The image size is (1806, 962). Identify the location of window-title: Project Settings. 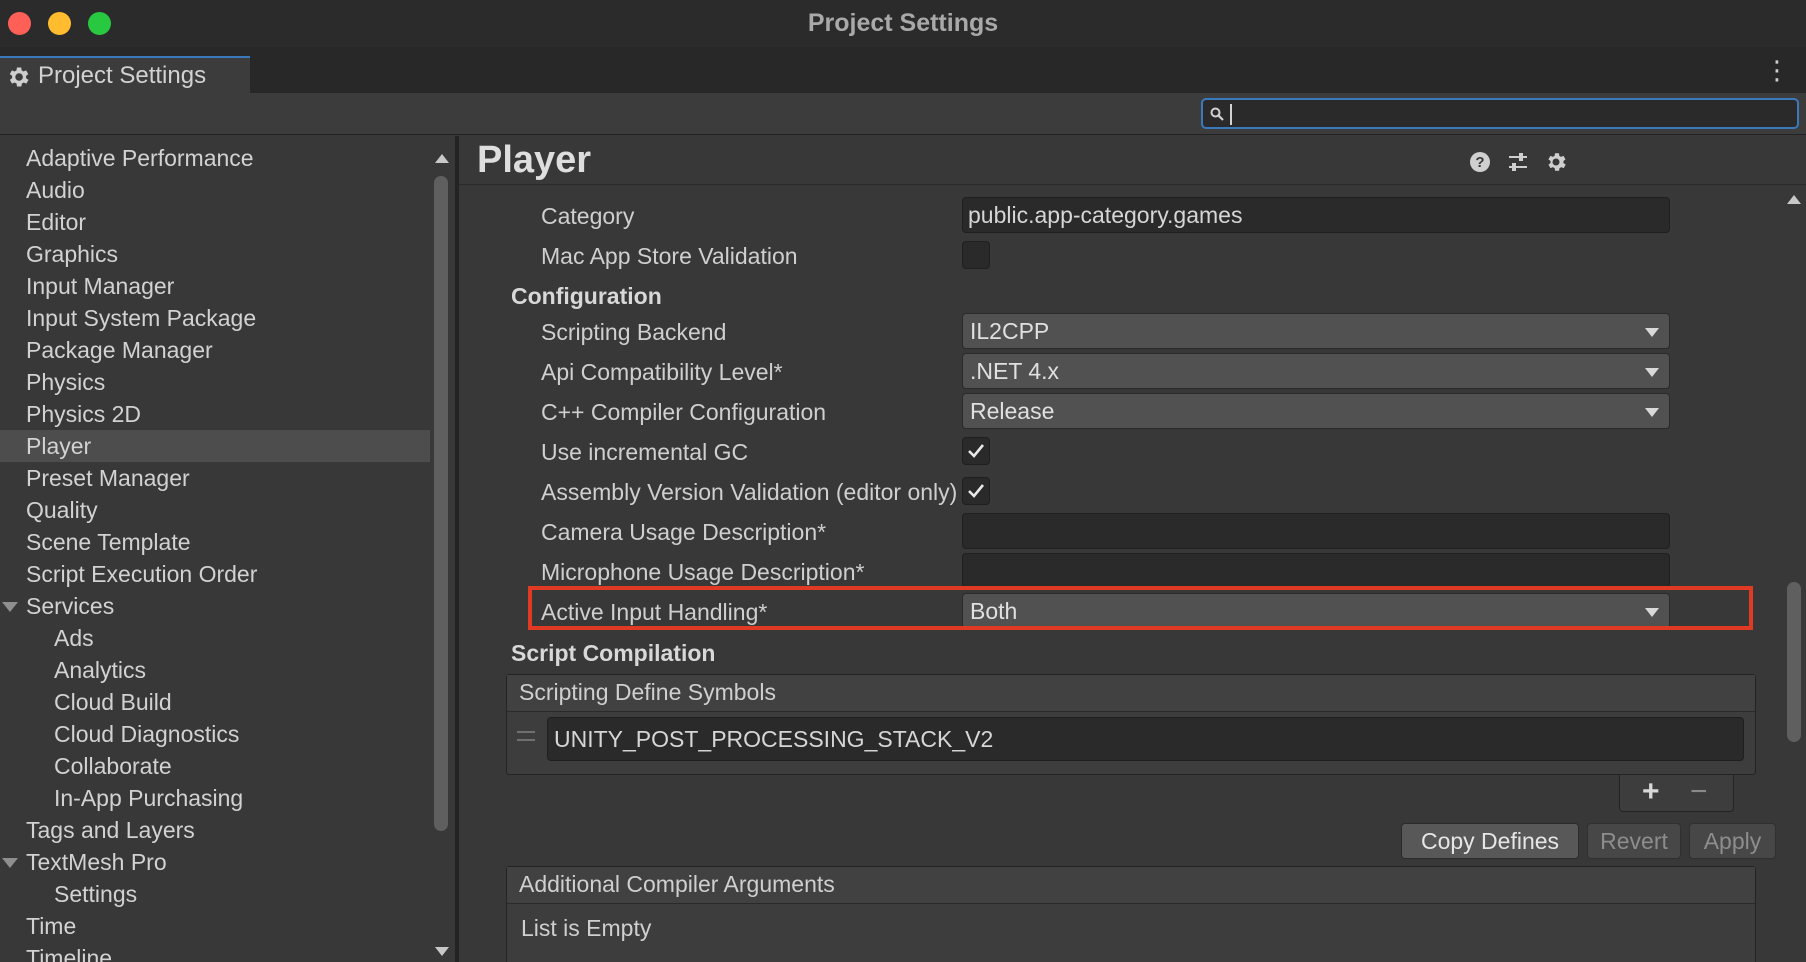
(903, 23).